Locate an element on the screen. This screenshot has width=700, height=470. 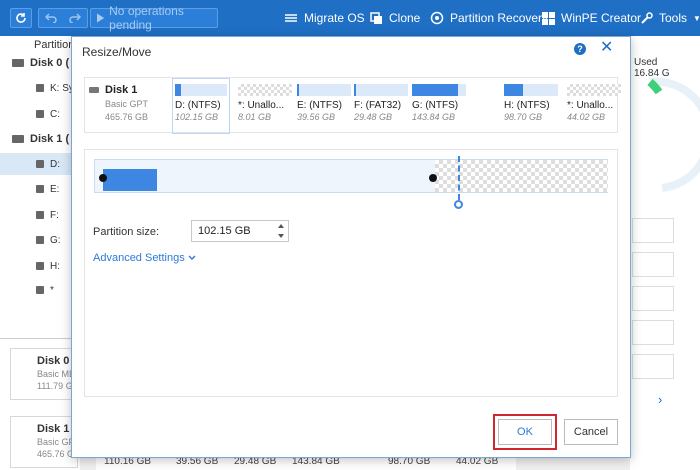
used-label: Used is located at coordinates (646, 62).